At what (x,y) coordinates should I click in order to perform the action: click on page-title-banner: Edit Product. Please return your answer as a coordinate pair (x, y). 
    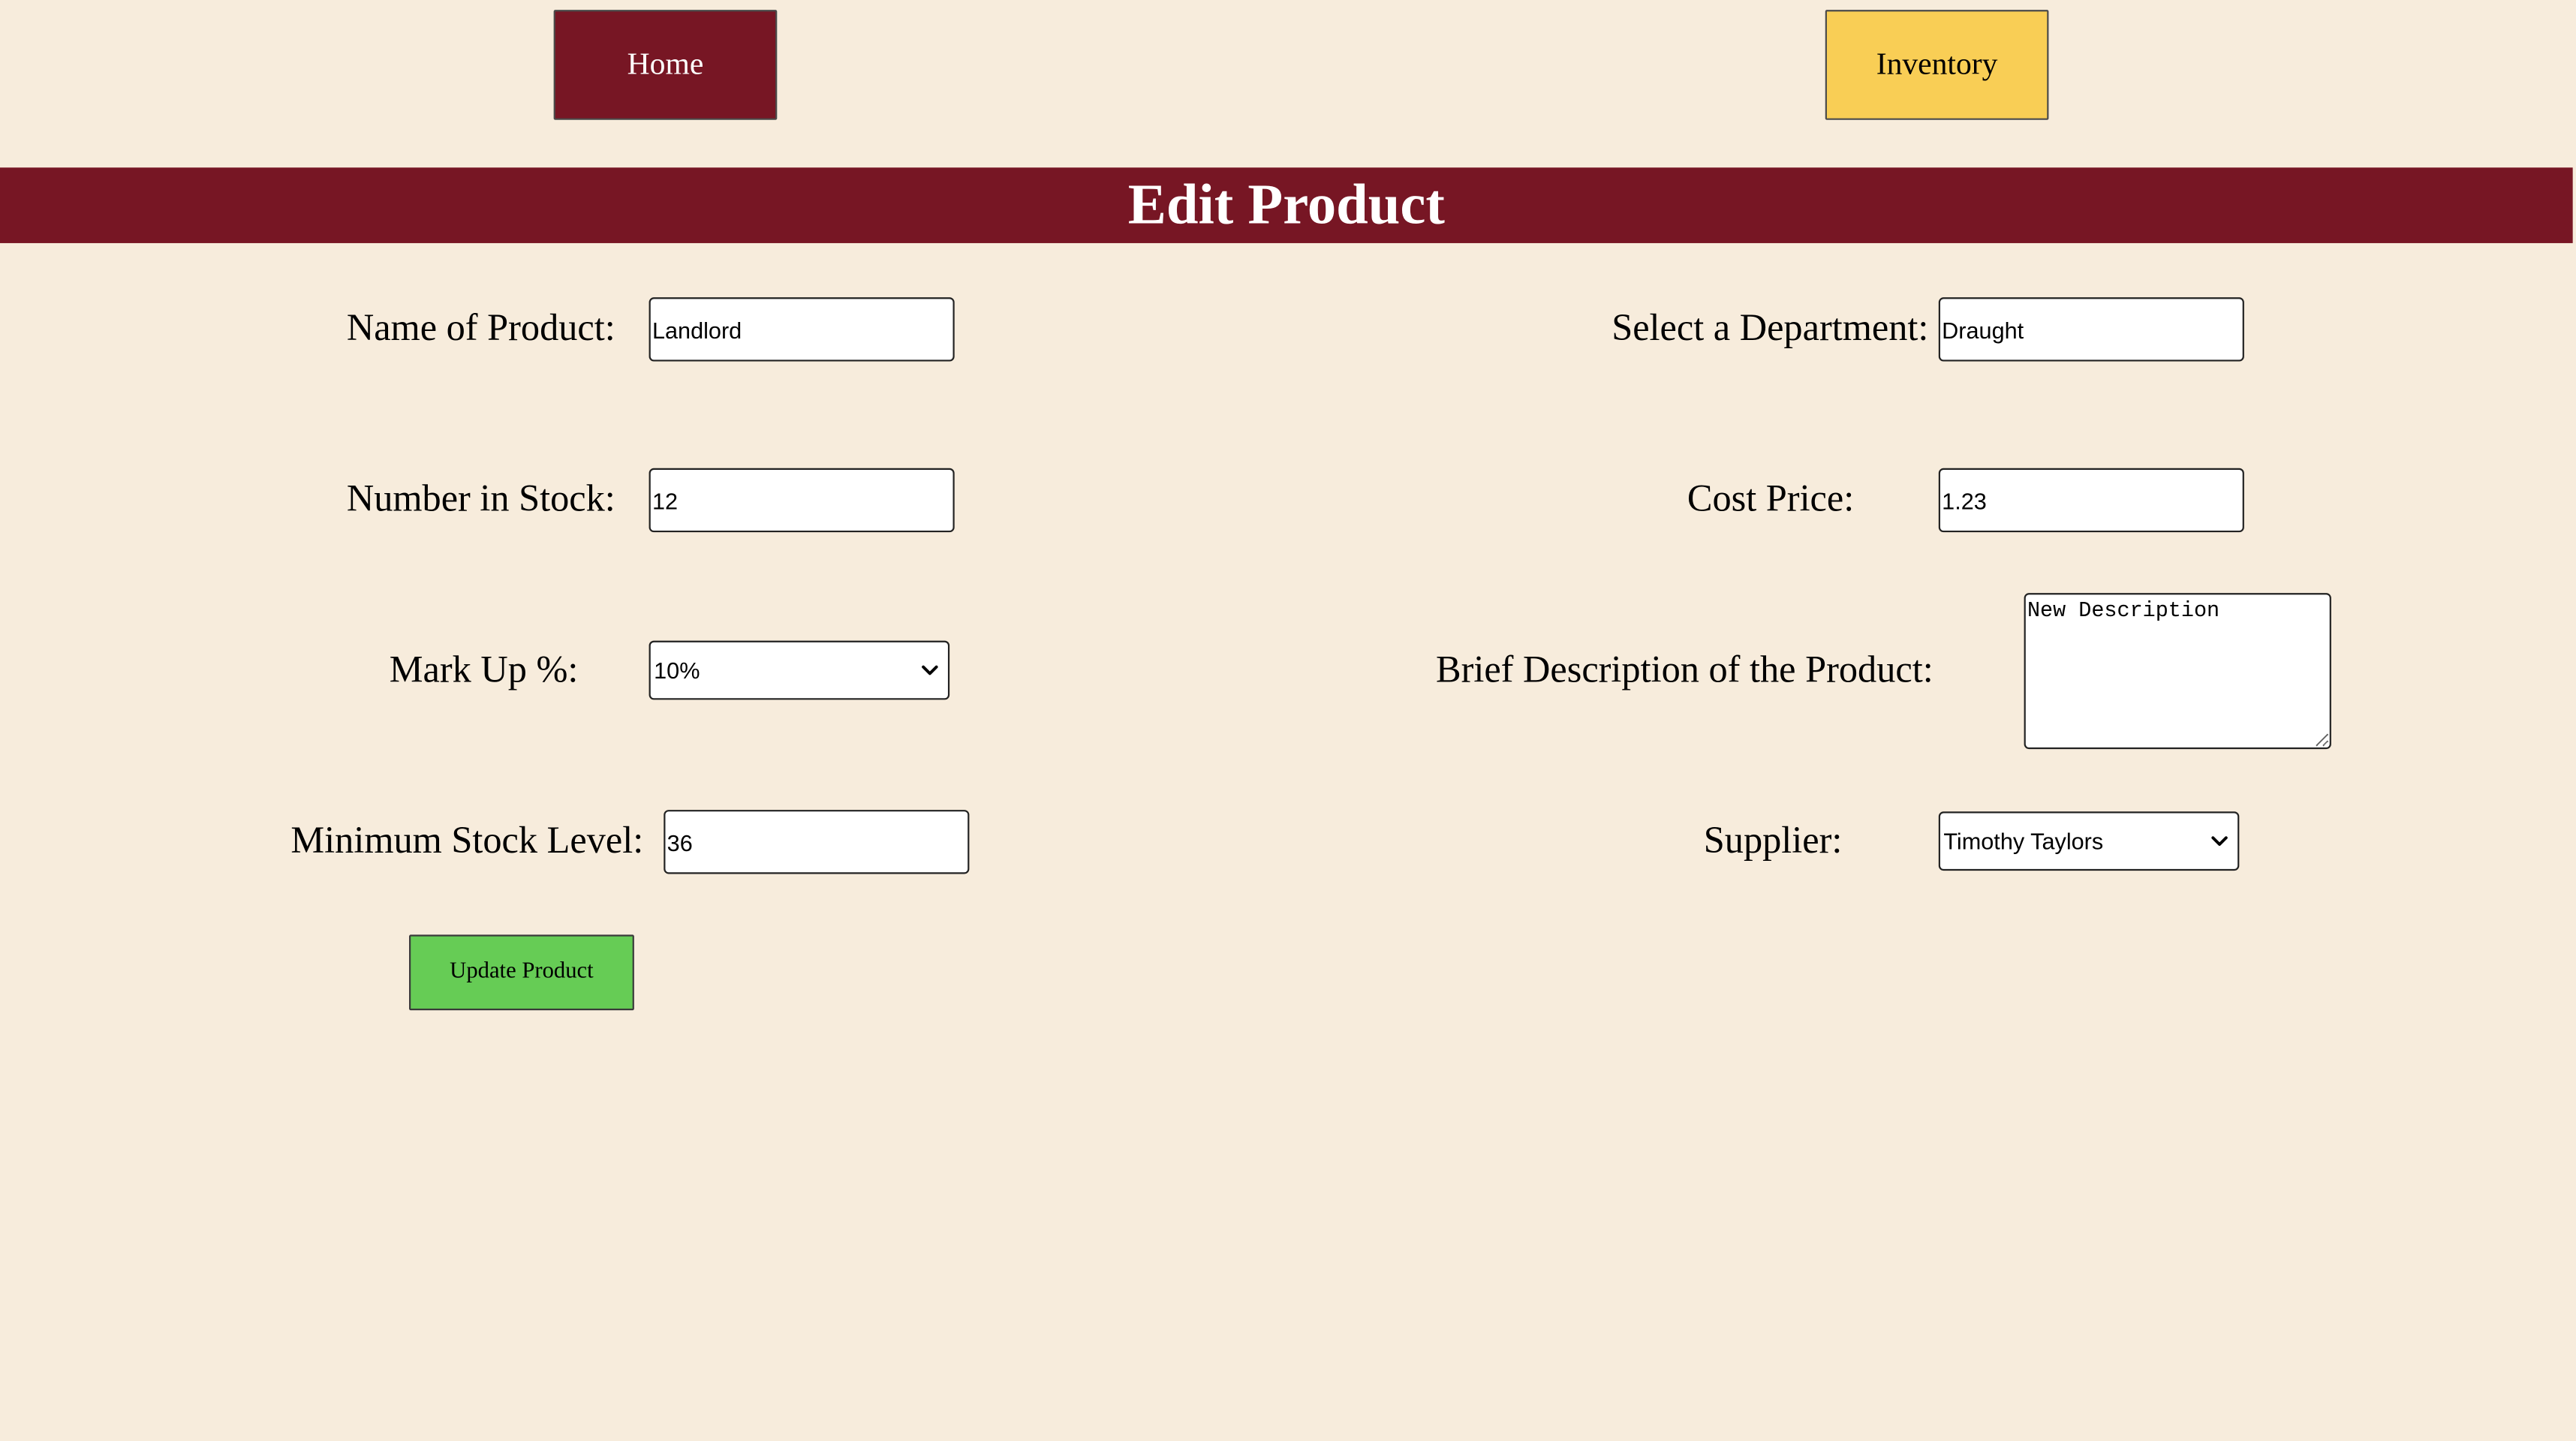
    Looking at the image, I should click on (1286, 205).